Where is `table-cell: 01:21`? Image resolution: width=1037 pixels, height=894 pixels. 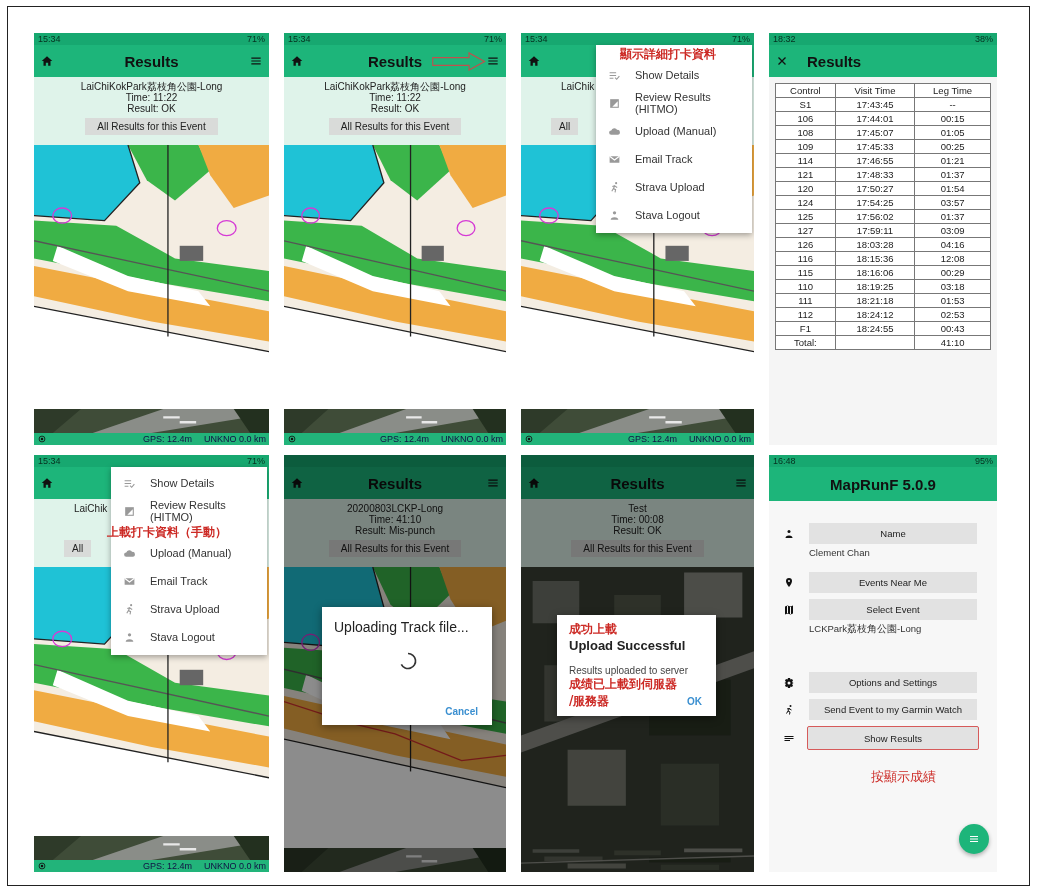
table-cell: 01:21 is located at coordinates (952, 160).